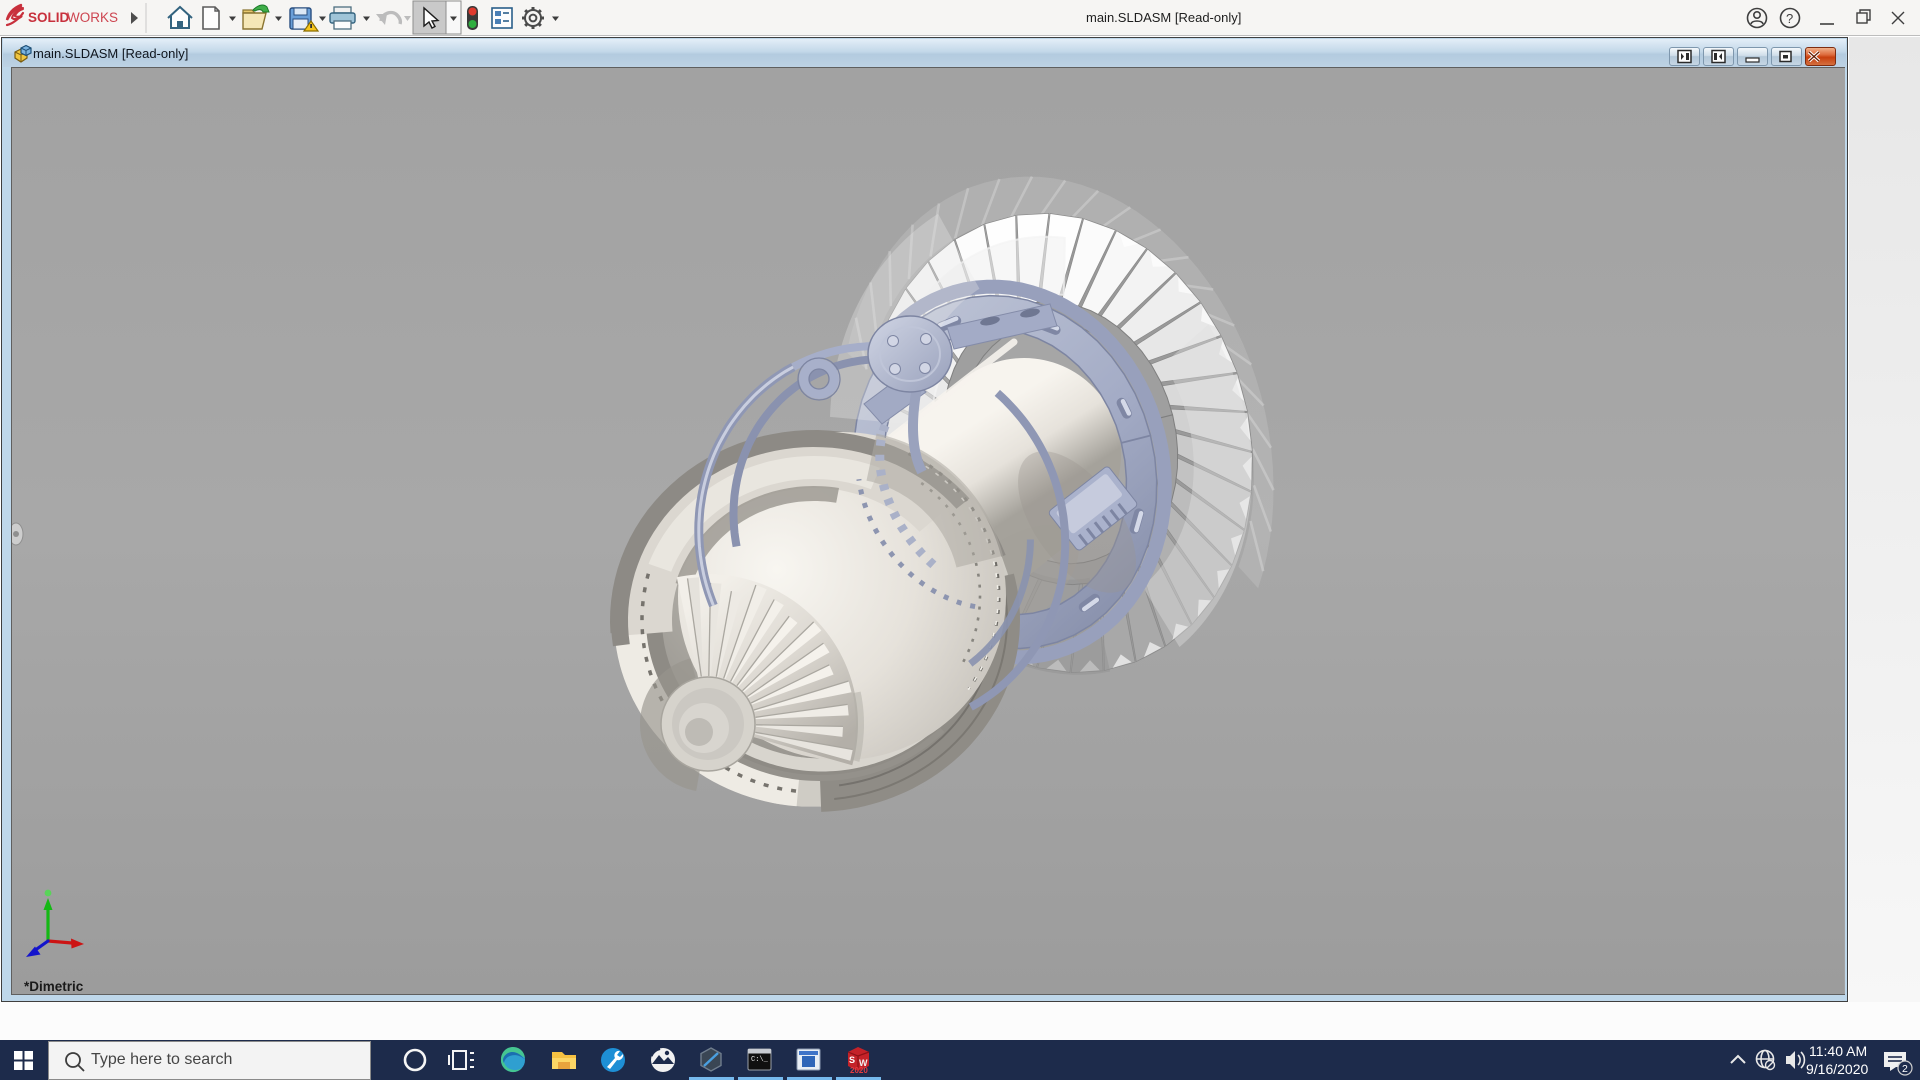 This screenshot has width=1920, height=1080. Describe the element at coordinates (859, 1070) in the screenshot. I see `svg-text: 2020` at that location.